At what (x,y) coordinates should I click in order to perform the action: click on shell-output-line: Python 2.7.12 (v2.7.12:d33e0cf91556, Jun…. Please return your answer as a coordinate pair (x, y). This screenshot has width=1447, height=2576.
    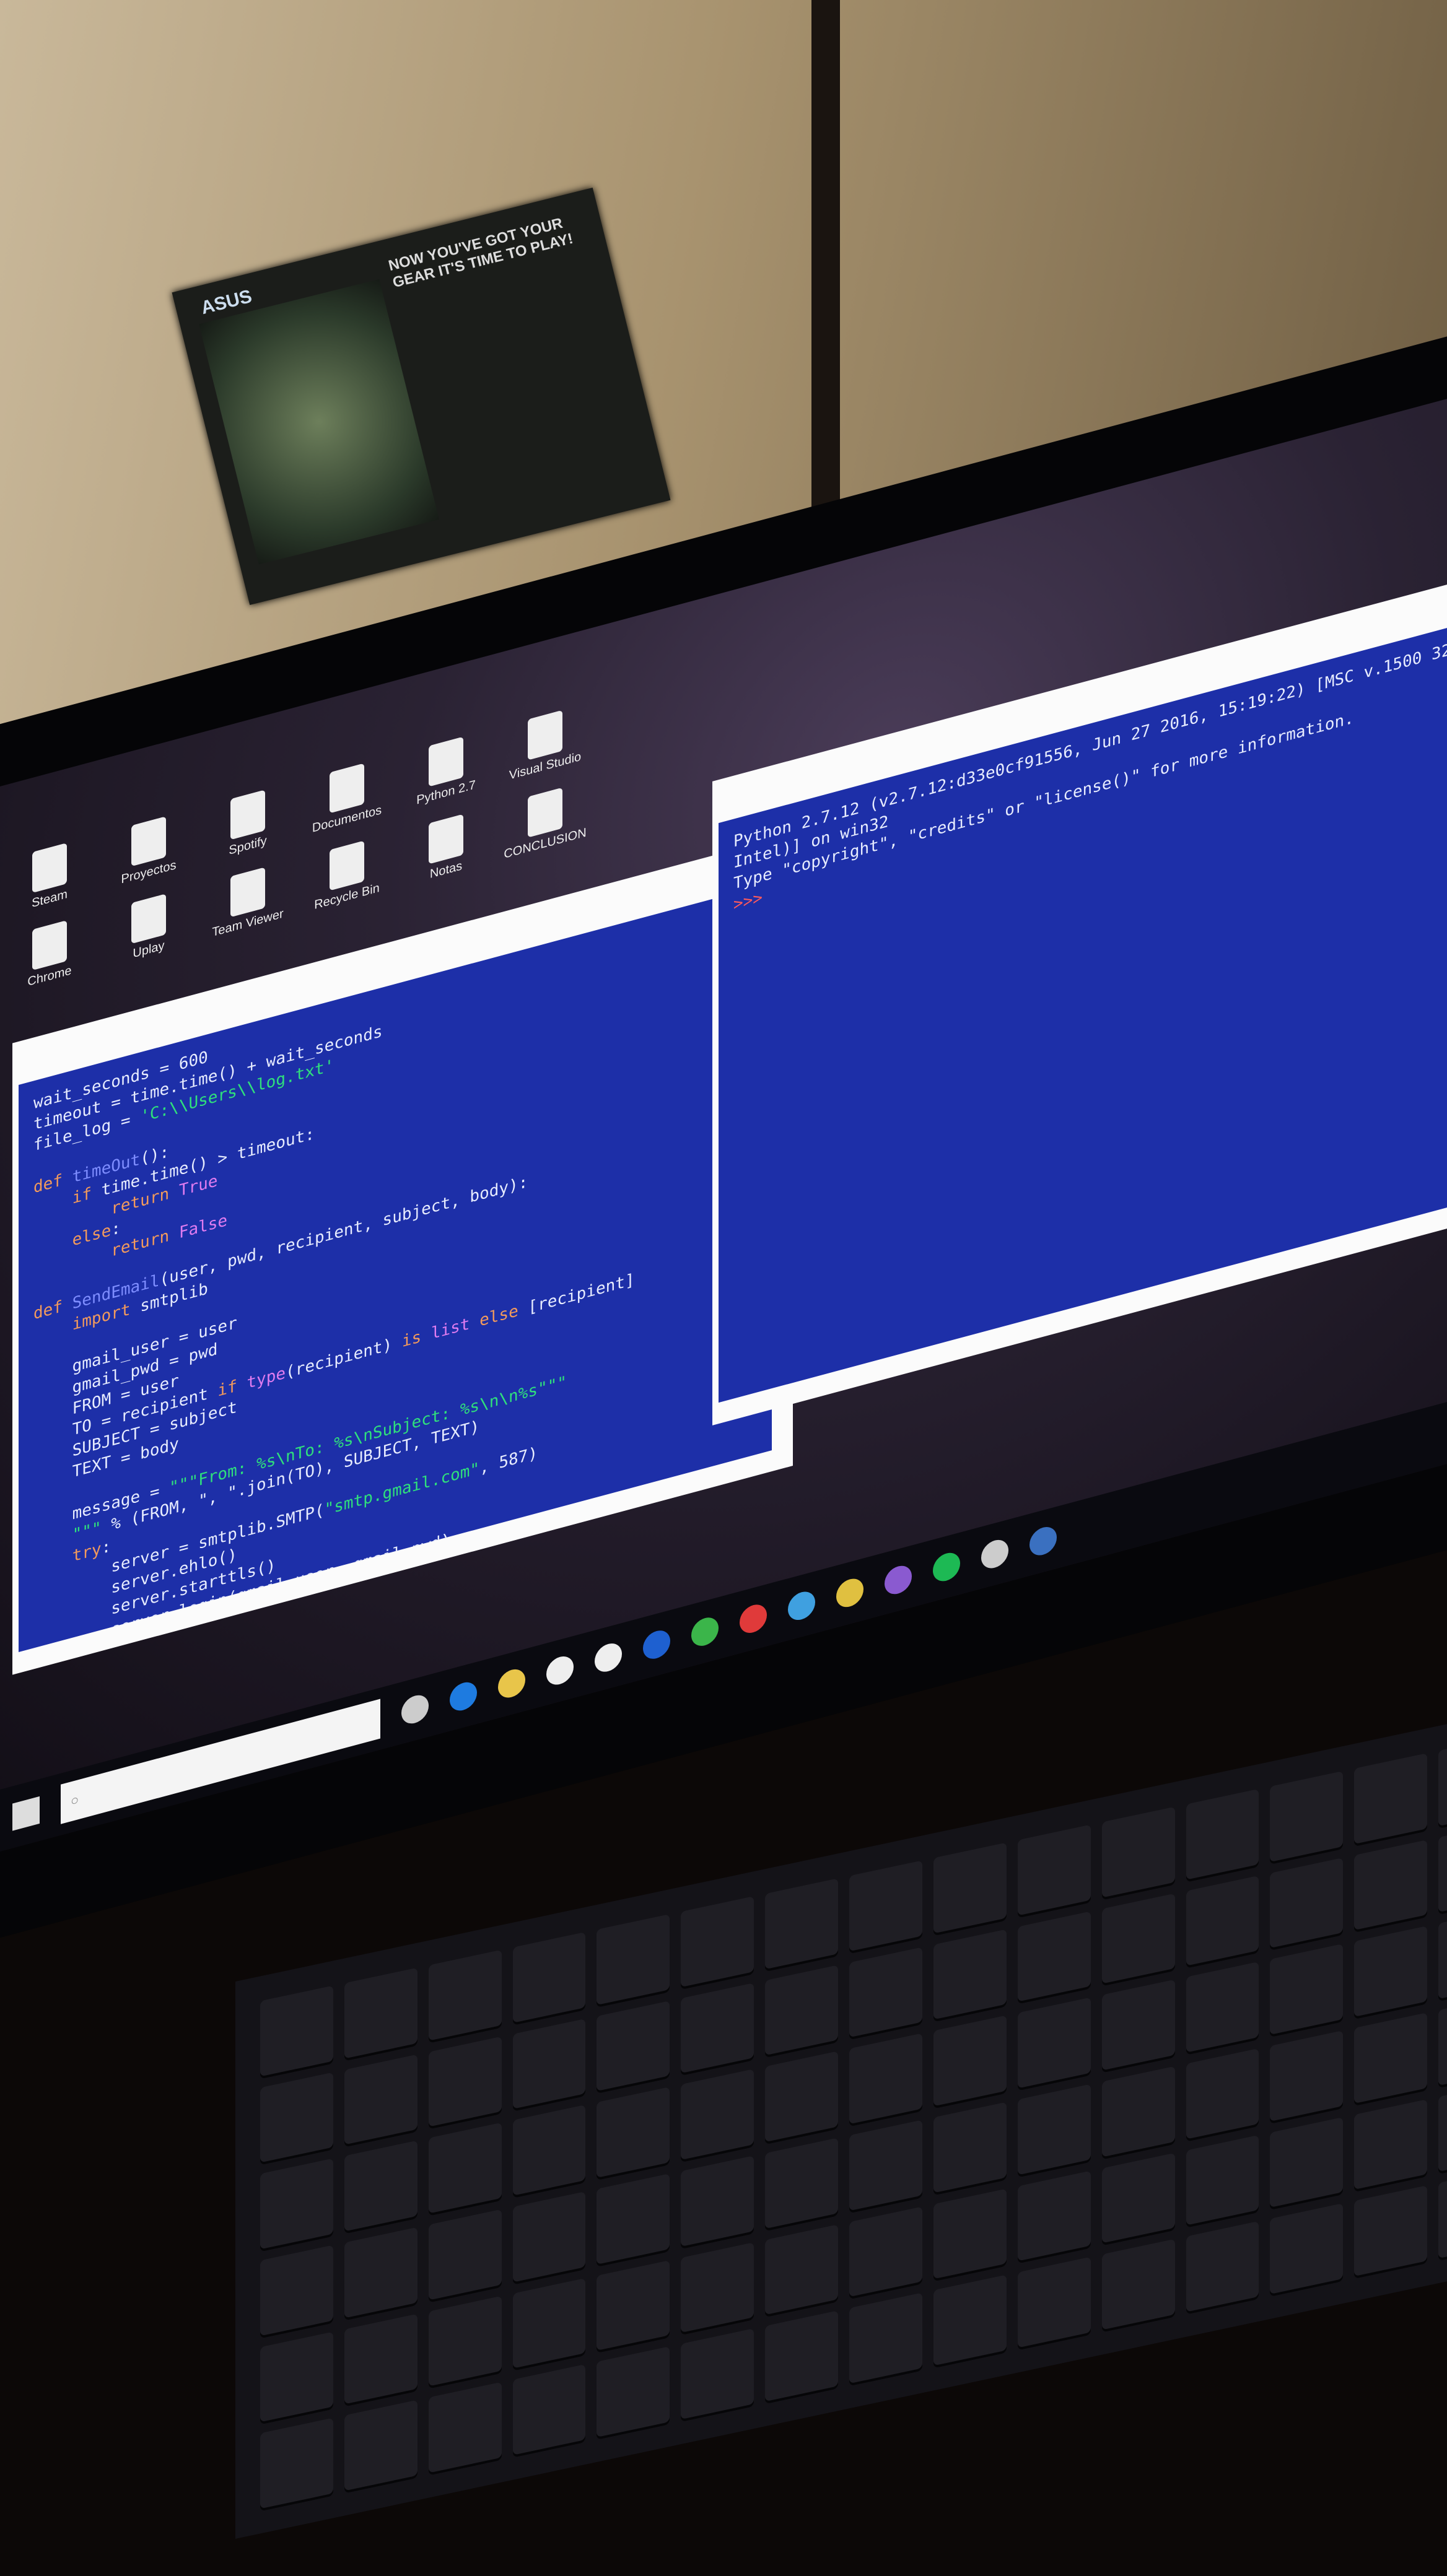
    Looking at the image, I should click on (1090, 738).